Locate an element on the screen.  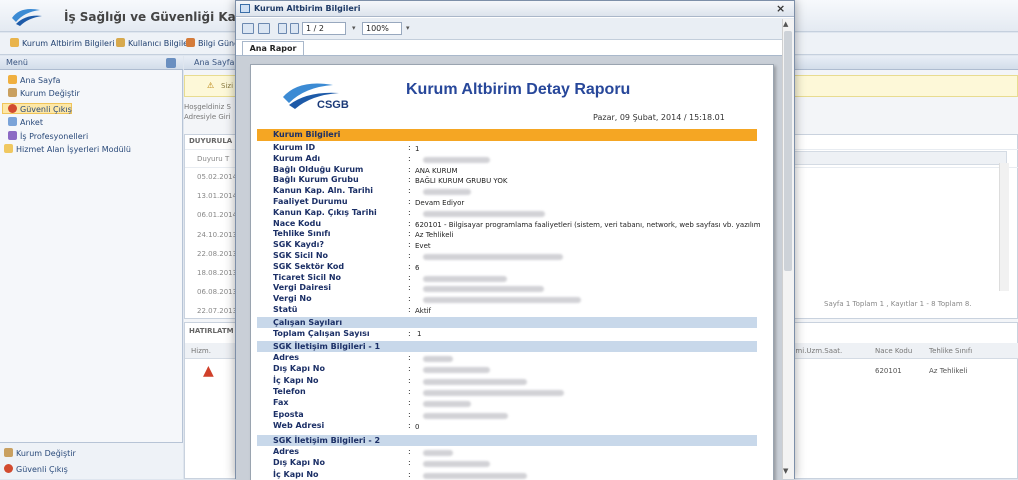
field-label: Toplam Çalışan Sayısı is located at coordinates (321, 333).